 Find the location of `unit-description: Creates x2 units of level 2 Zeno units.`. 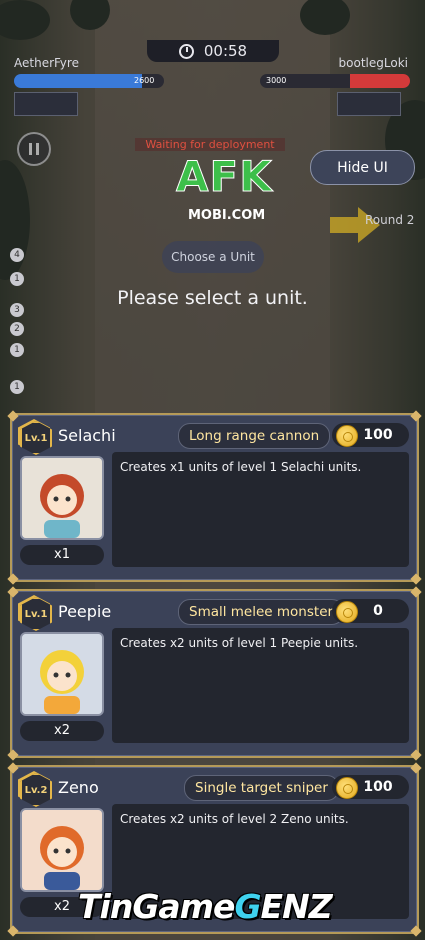

unit-description: Creates x2 units of level 2 Zeno units. is located at coordinates (234, 819).